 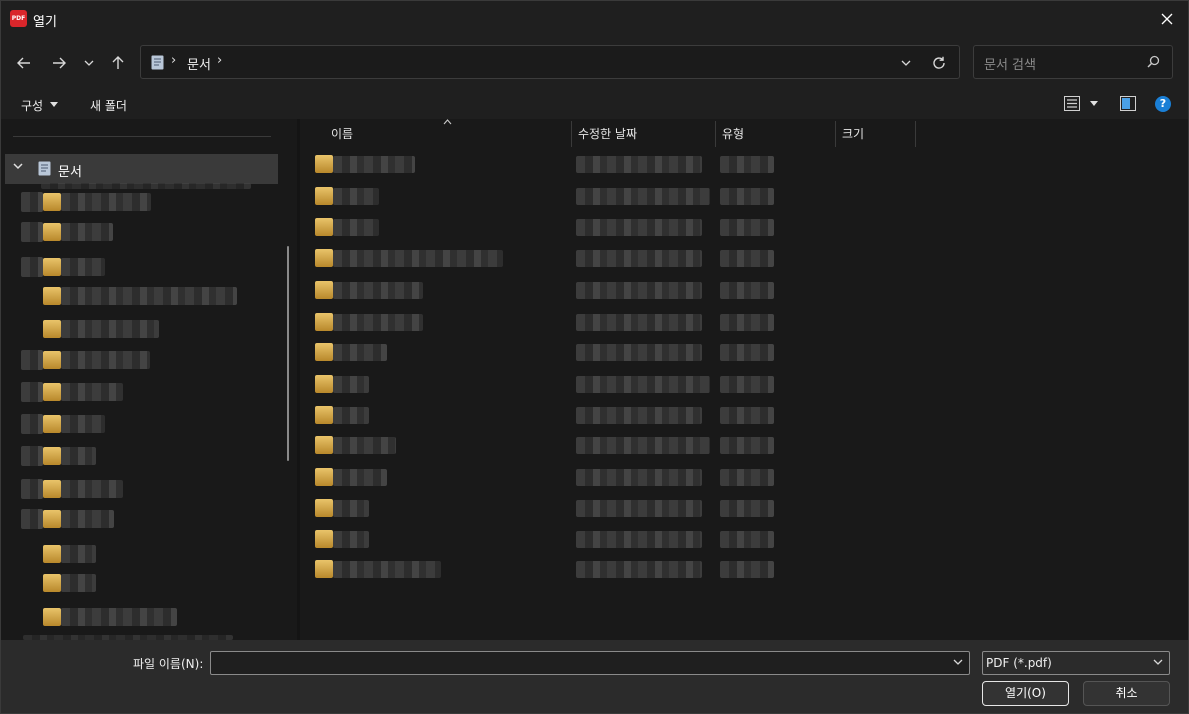 What do you see at coordinates (550, 62) in the screenshot?
I see `address-bar: › 문서 ›` at bounding box center [550, 62].